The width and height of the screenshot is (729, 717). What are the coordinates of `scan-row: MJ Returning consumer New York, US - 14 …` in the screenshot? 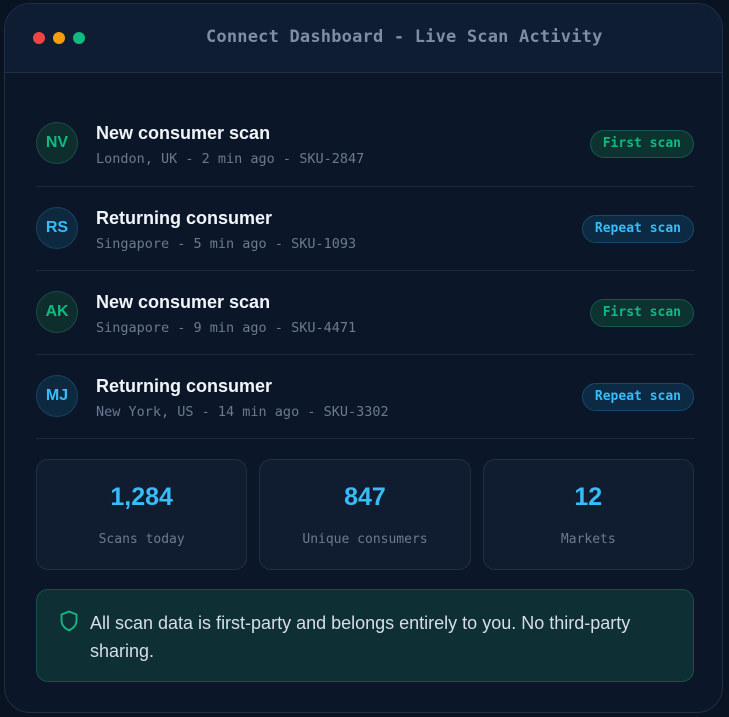 It's located at (365, 397).